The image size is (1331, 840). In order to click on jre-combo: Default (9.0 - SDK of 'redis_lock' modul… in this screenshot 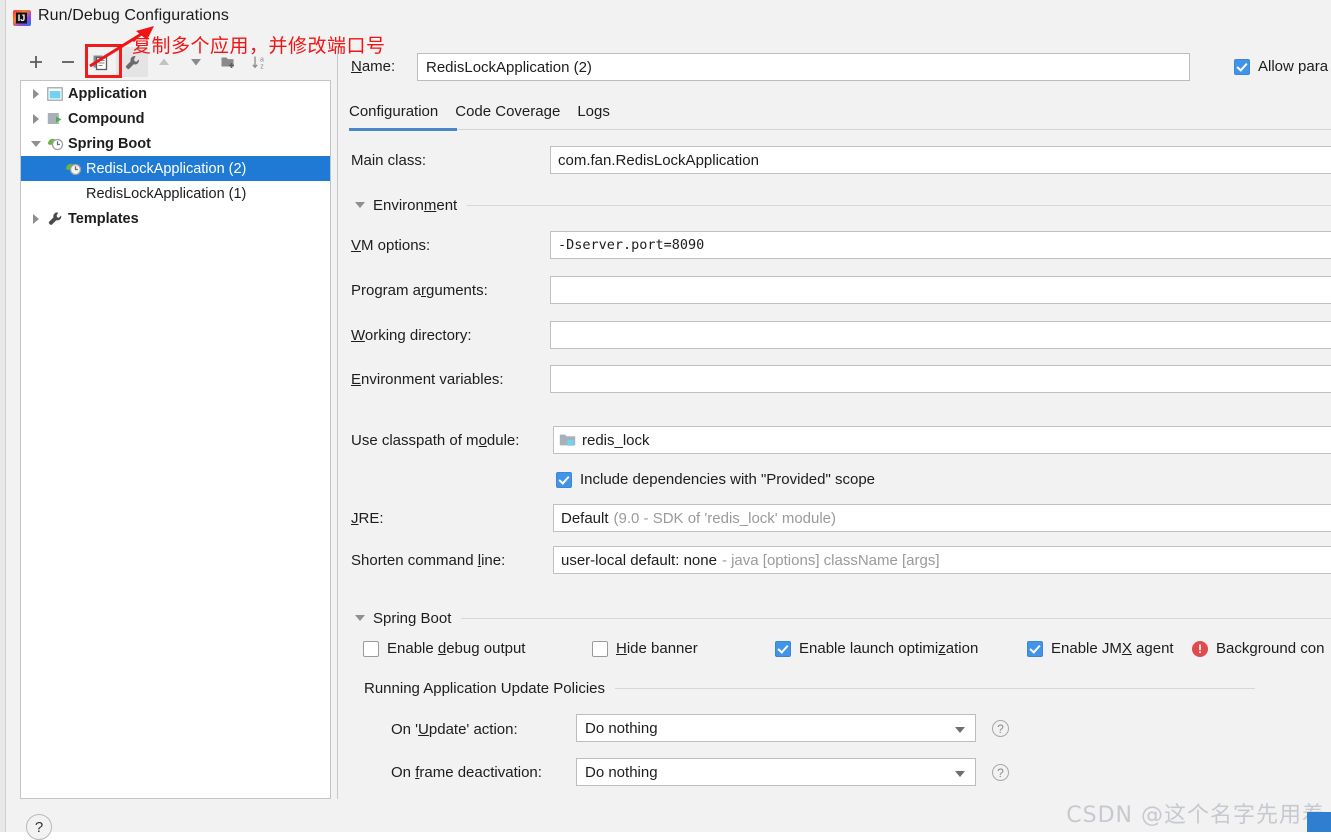, I will do `click(942, 518)`.